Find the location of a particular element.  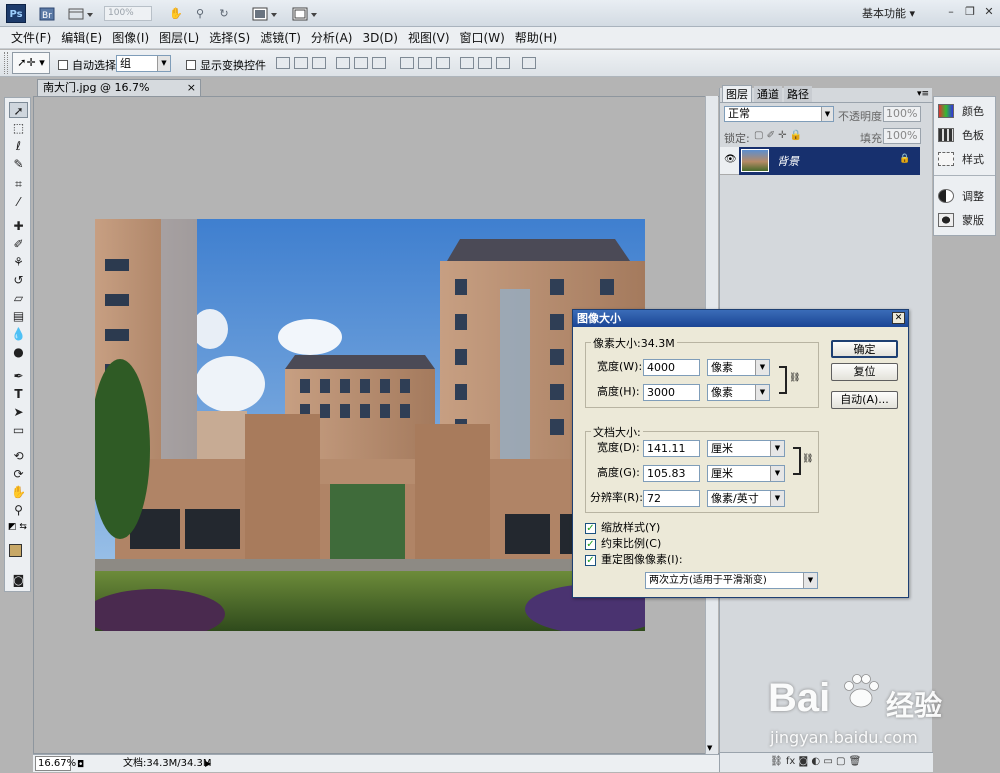

fill-field: 100% is located at coordinates (902, 136).